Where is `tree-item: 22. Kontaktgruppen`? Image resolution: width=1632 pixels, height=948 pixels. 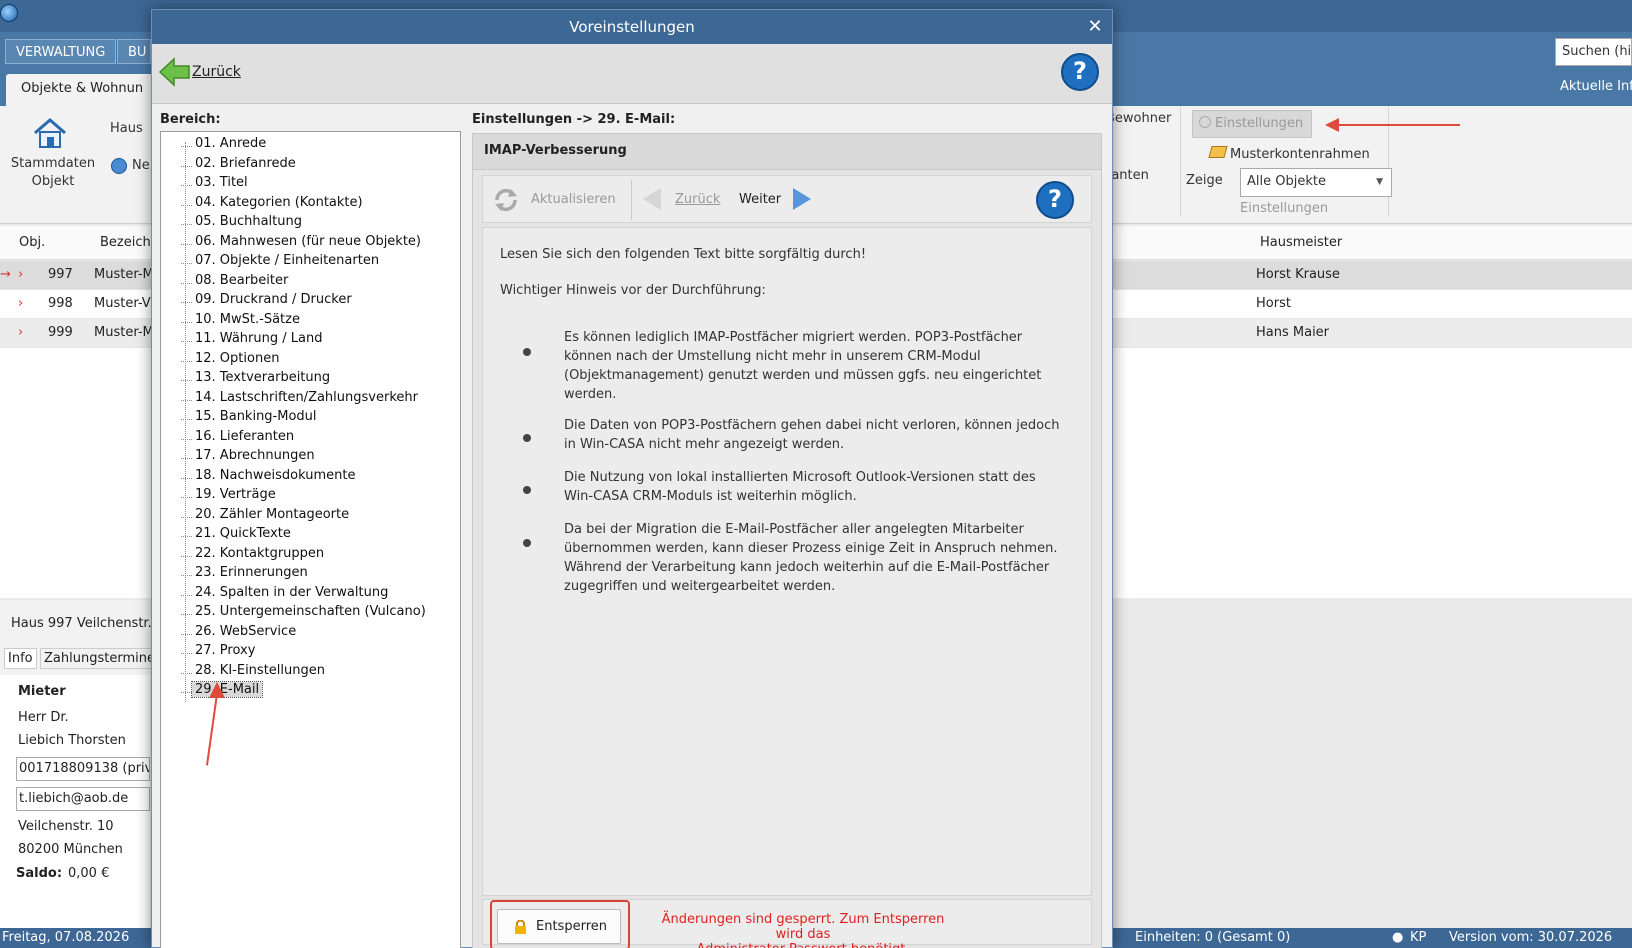
tree-item: 22. Kontaktgruppen is located at coordinates (252, 556).